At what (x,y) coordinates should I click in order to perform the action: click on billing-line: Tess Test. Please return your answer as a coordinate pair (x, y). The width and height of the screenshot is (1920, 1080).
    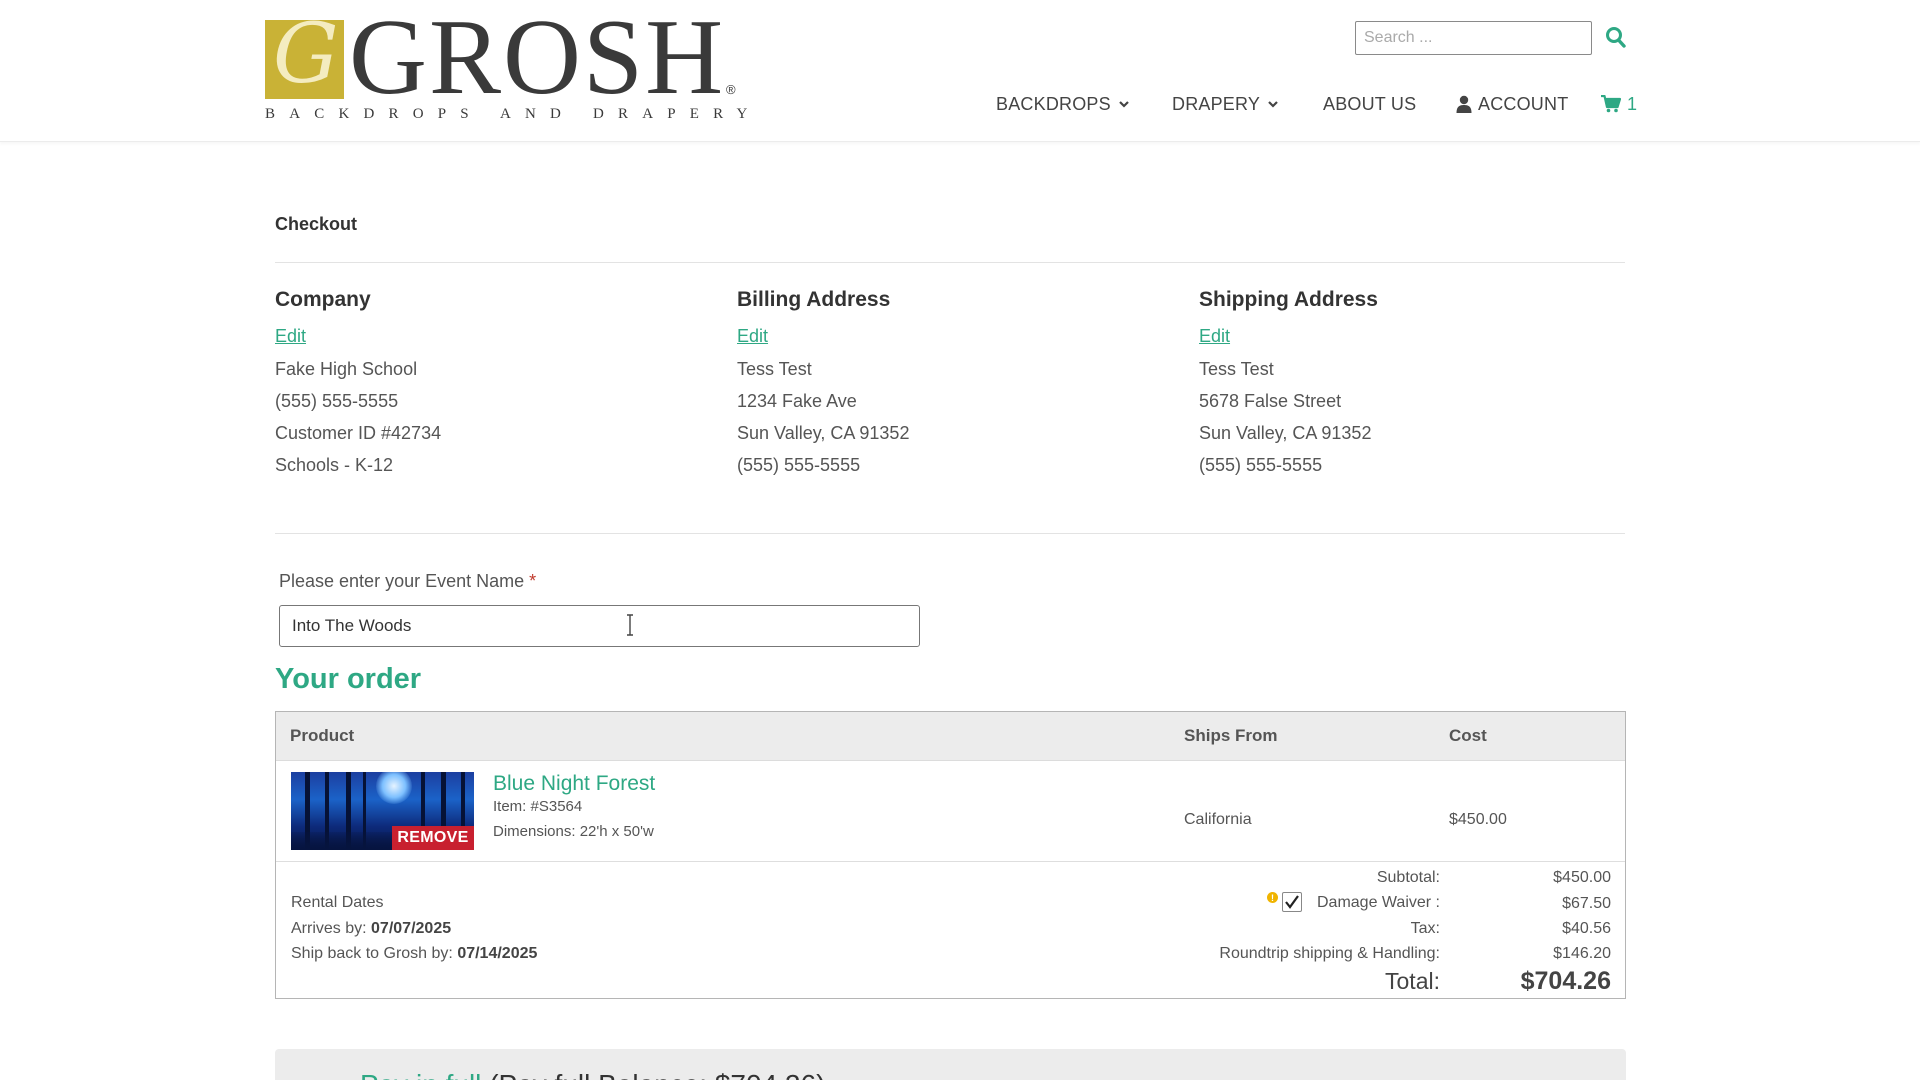
    Looking at the image, I should click on (774, 369).